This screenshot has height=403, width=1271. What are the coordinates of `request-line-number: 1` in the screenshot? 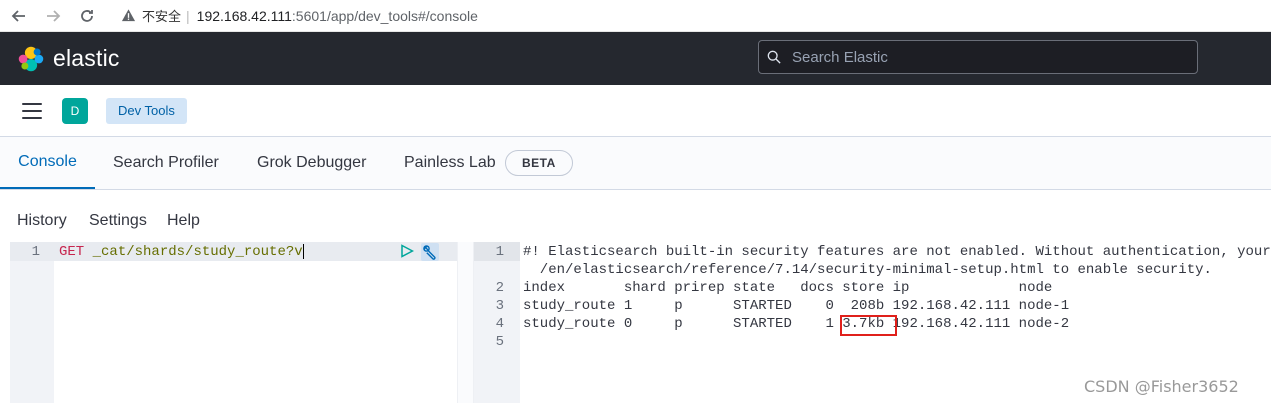 It's located at (35, 252).